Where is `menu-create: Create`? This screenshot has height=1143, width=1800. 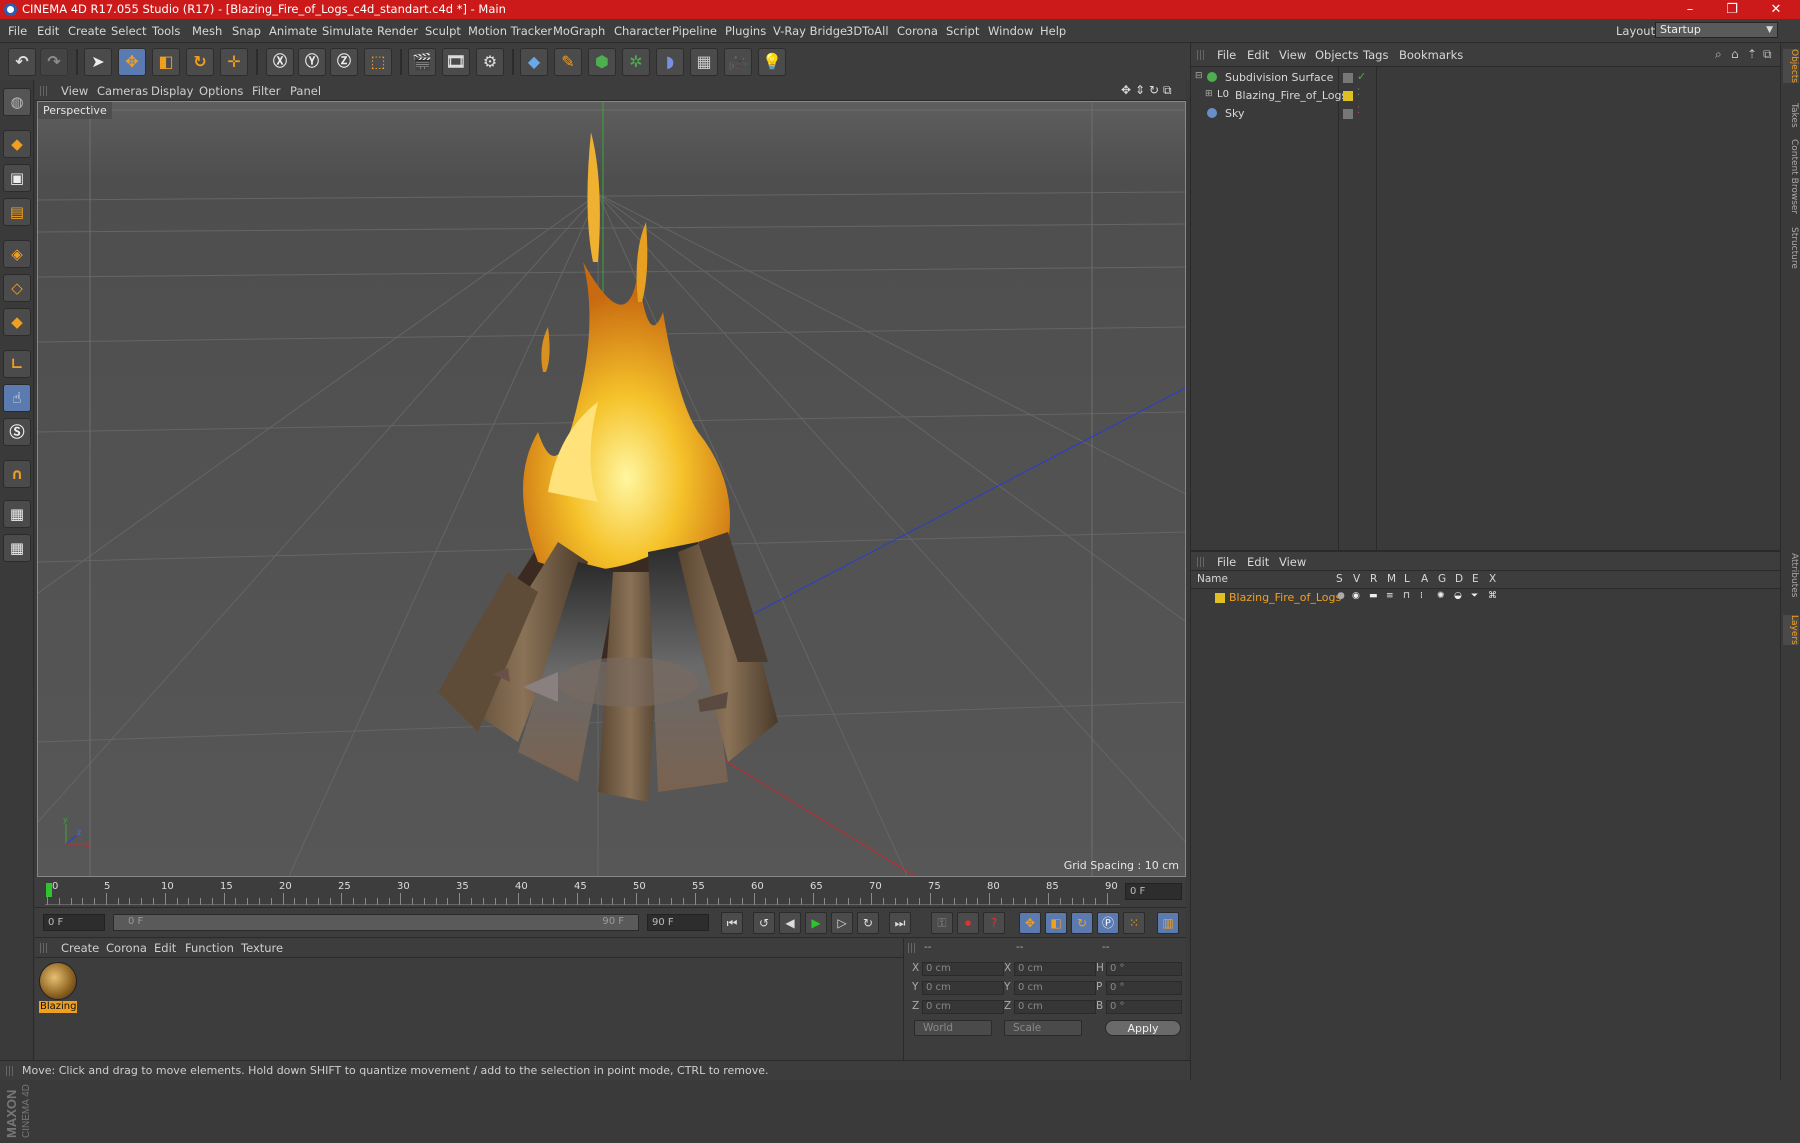
menu-create: Create is located at coordinates (87, 31).